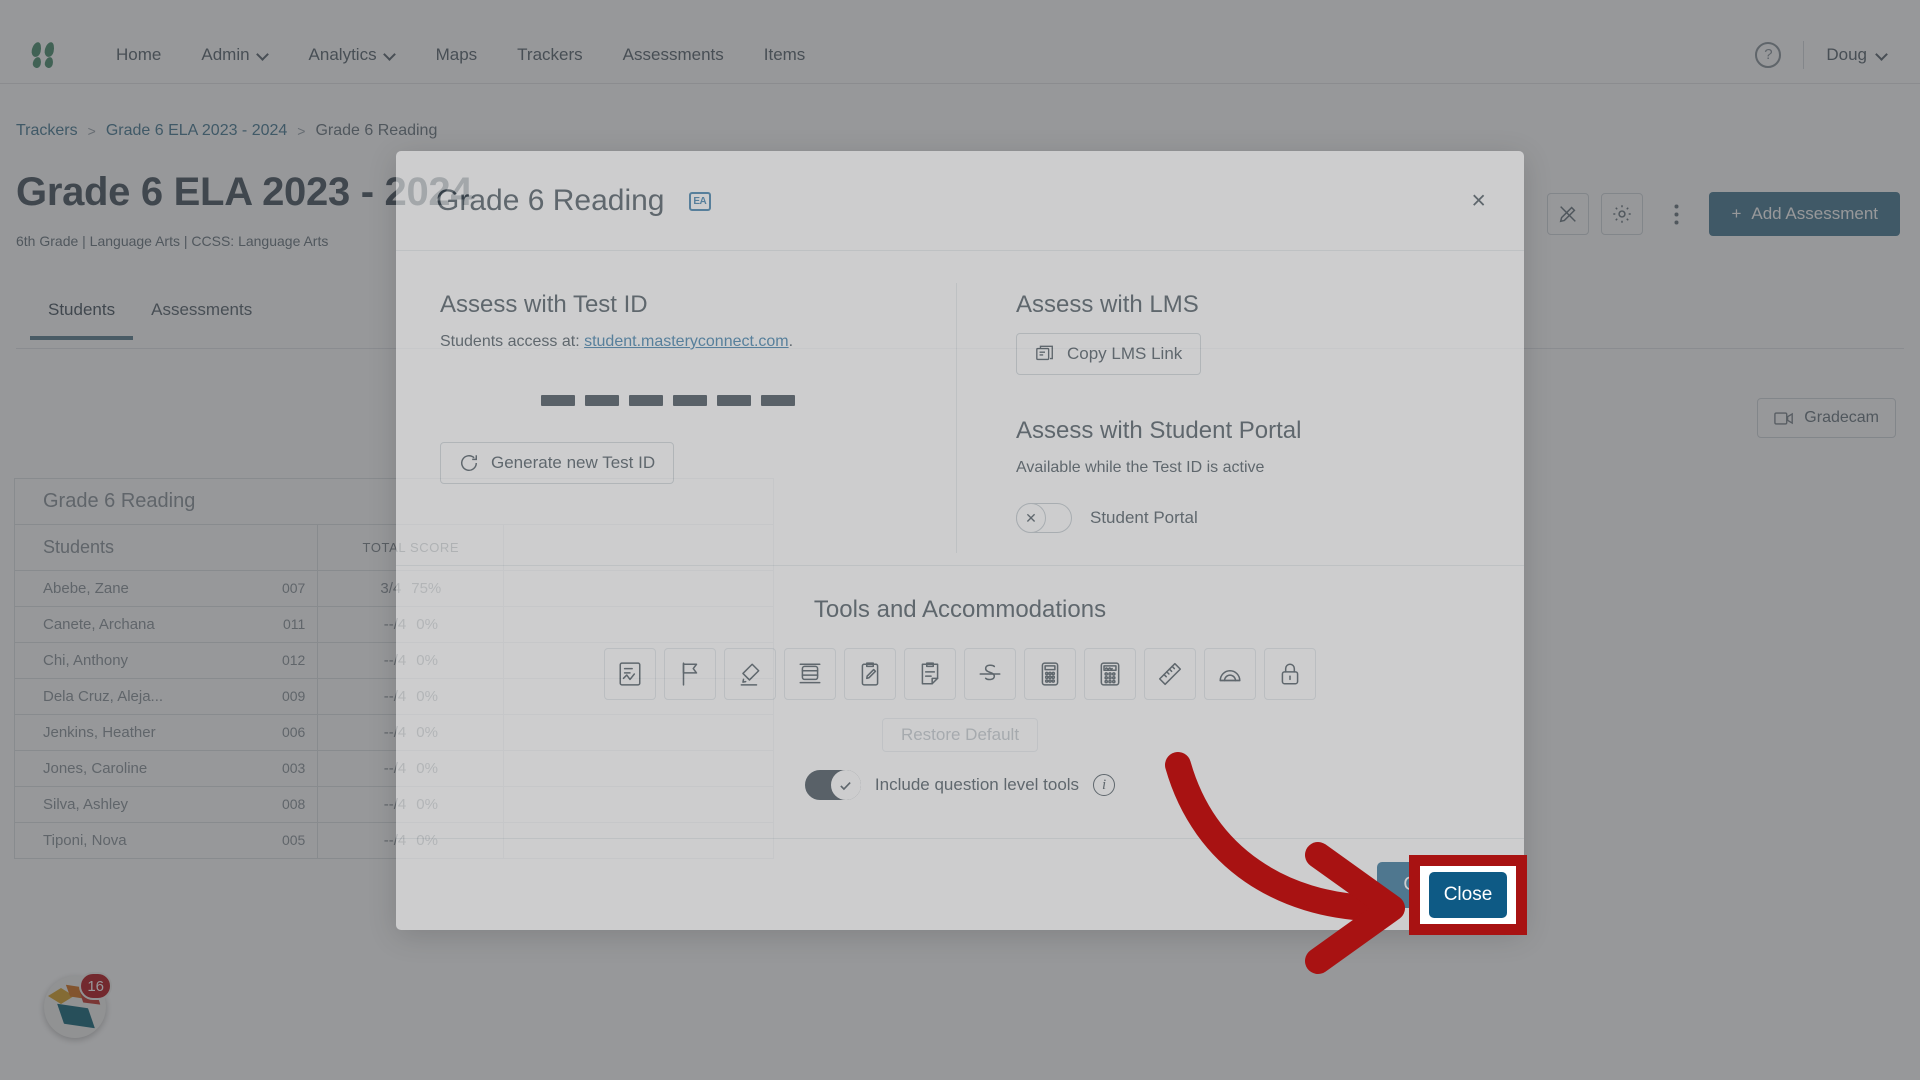  I want to click on tool-button-answer-eliminator, so click(630, 674).